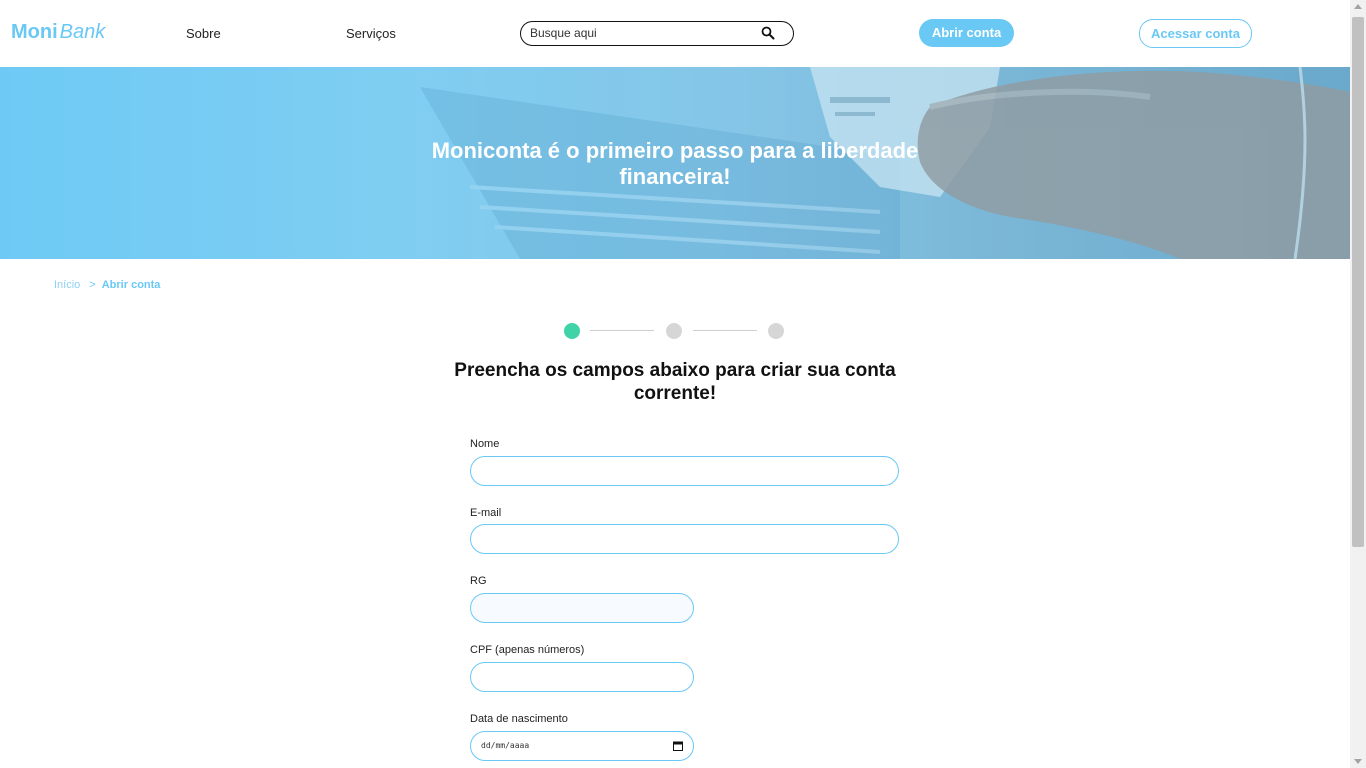  I want to click on breadcrumb-current: Abrir conta, so click(131, 285).